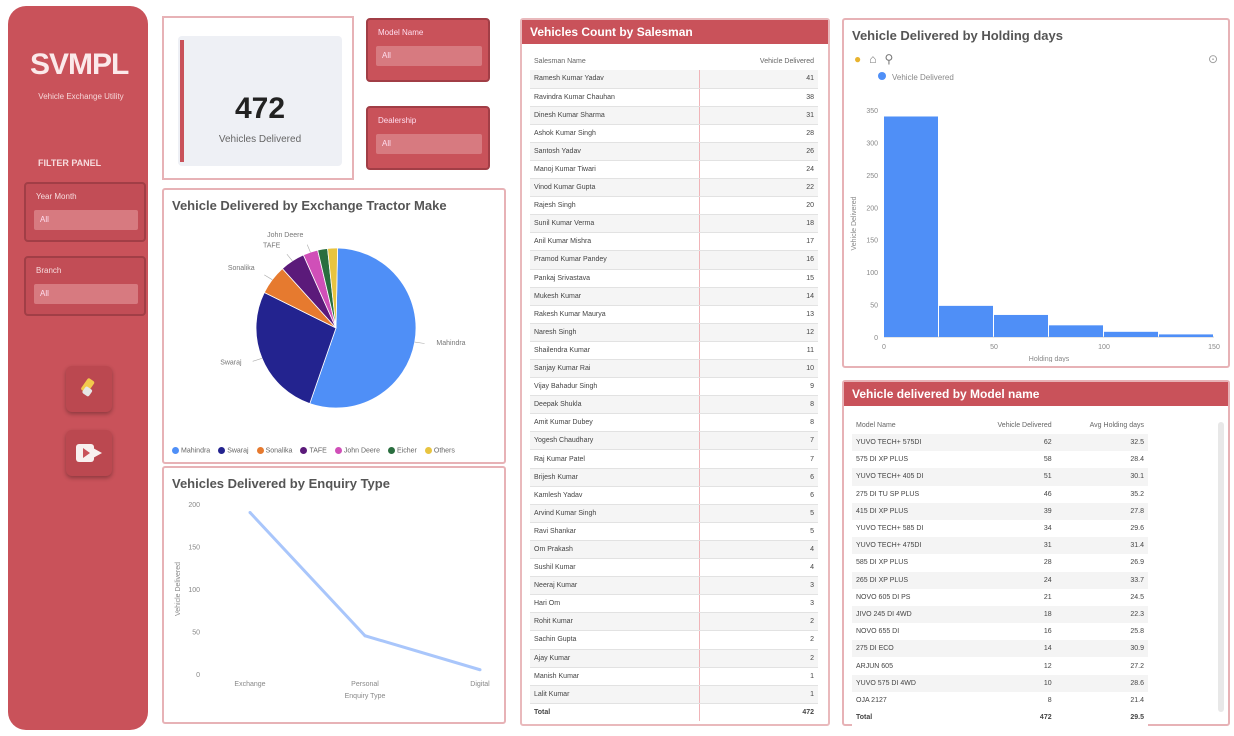 The height and width of the screenshot is (736, 1234). Describe the element at coordinates (364, 591) in the screenshot. I see `line-series` at that location.